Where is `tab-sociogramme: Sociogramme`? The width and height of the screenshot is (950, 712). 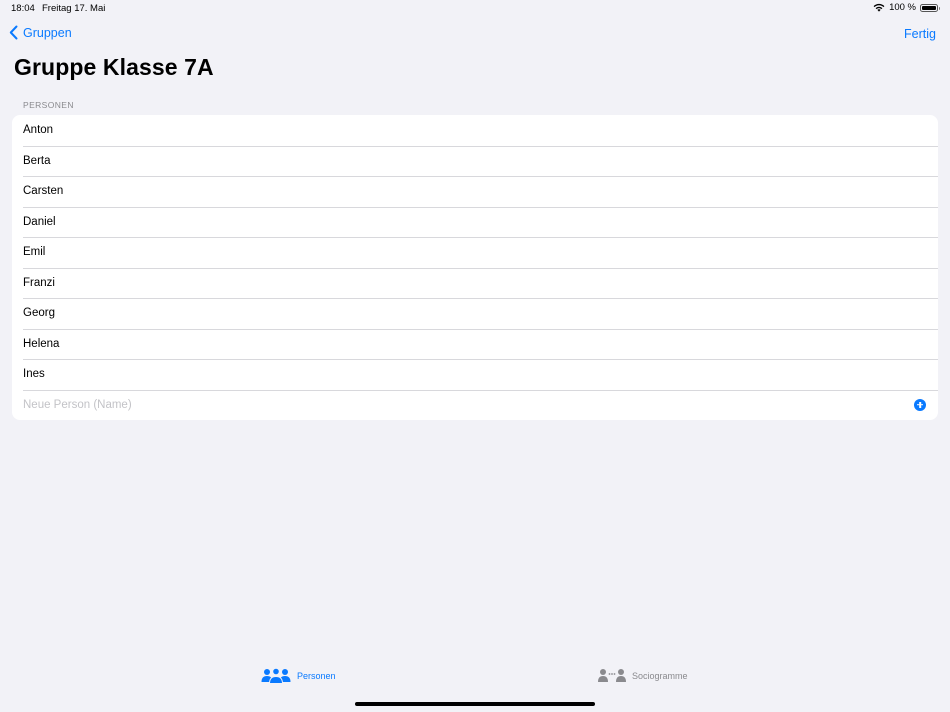
tab-sociogramme: Sociogramme is located at coordinates (643, 675).